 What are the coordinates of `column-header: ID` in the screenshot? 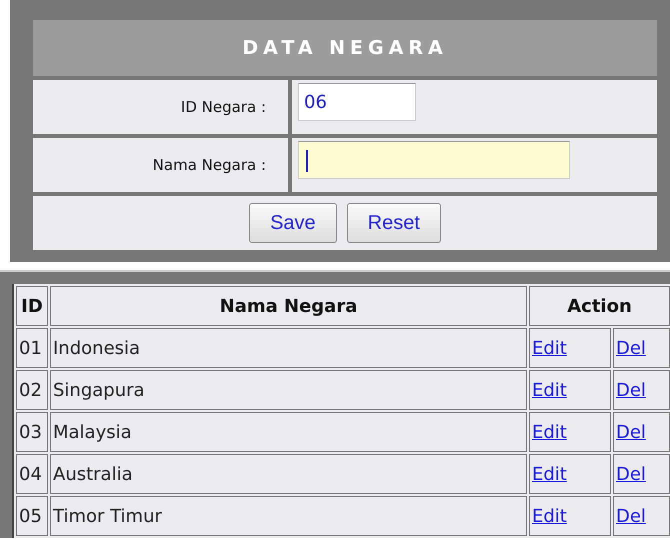 It's located at (32, 306).